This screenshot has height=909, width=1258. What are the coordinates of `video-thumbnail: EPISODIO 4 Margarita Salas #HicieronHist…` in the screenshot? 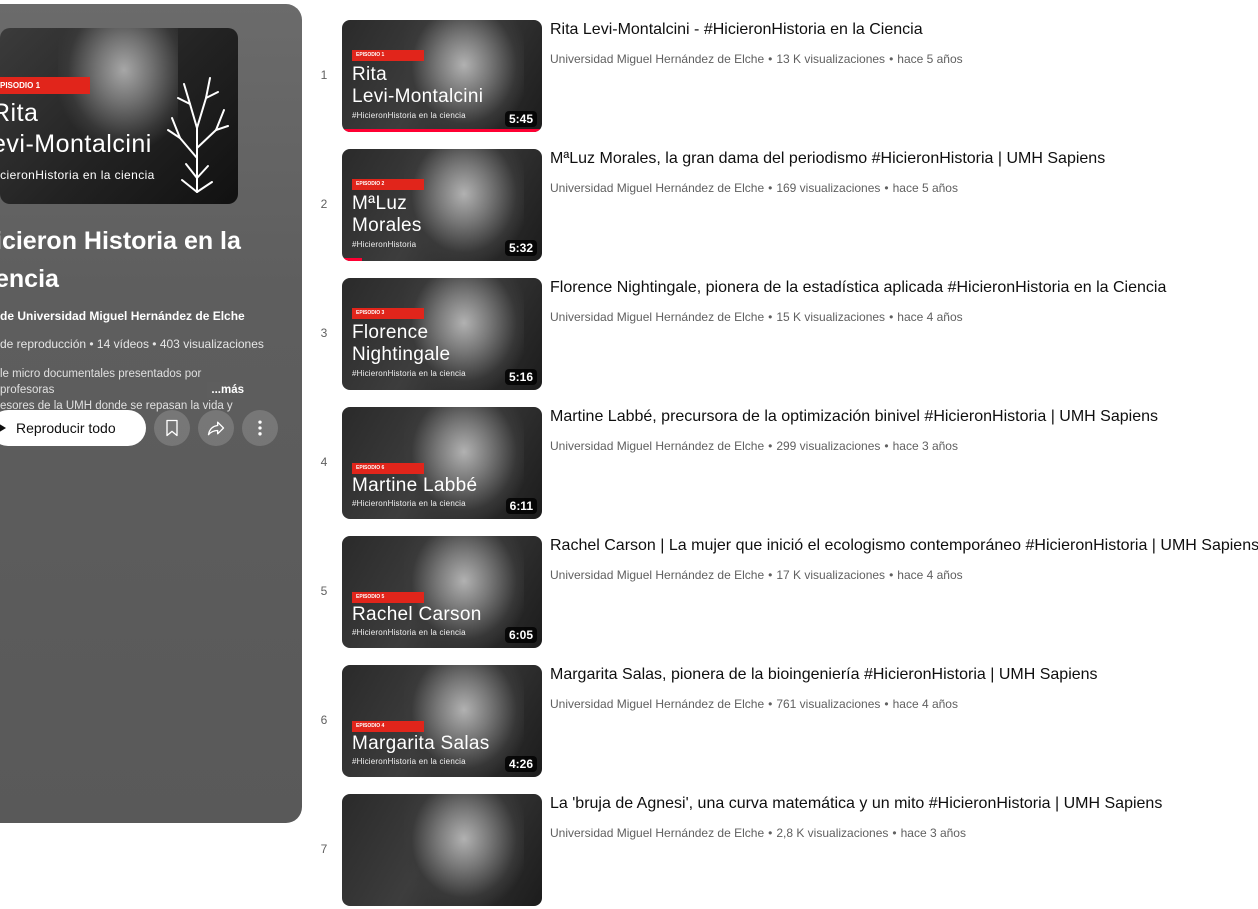 It's located at (442, 721).